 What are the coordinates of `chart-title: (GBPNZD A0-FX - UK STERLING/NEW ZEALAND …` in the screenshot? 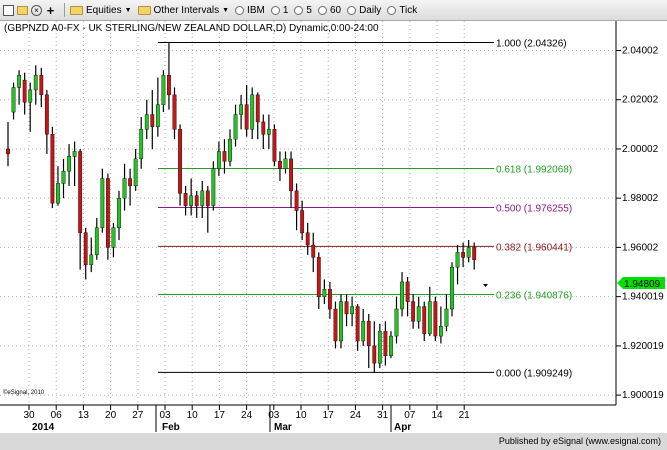 It's located at (191, 28).